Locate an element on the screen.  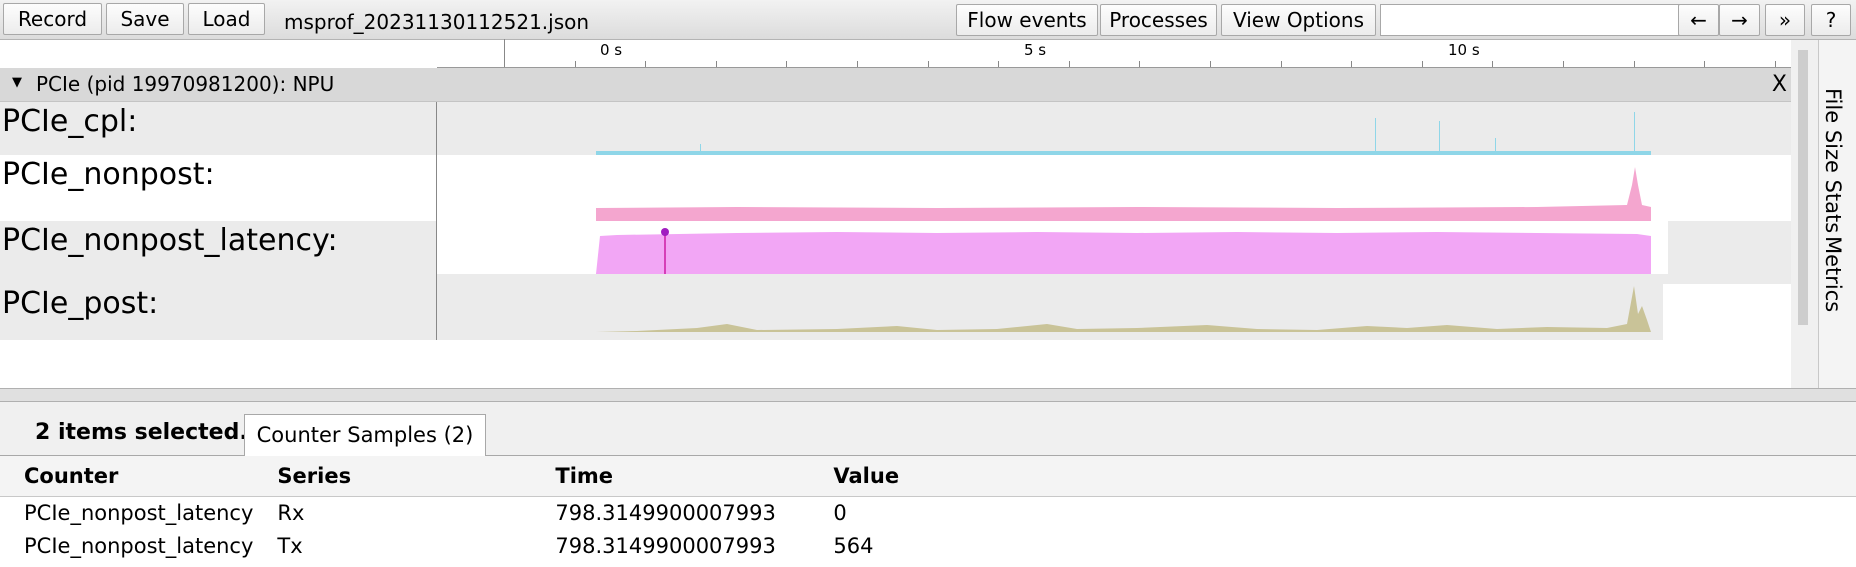
collapse-triangle-icon: ▼ is located at coordinates (17, 82).